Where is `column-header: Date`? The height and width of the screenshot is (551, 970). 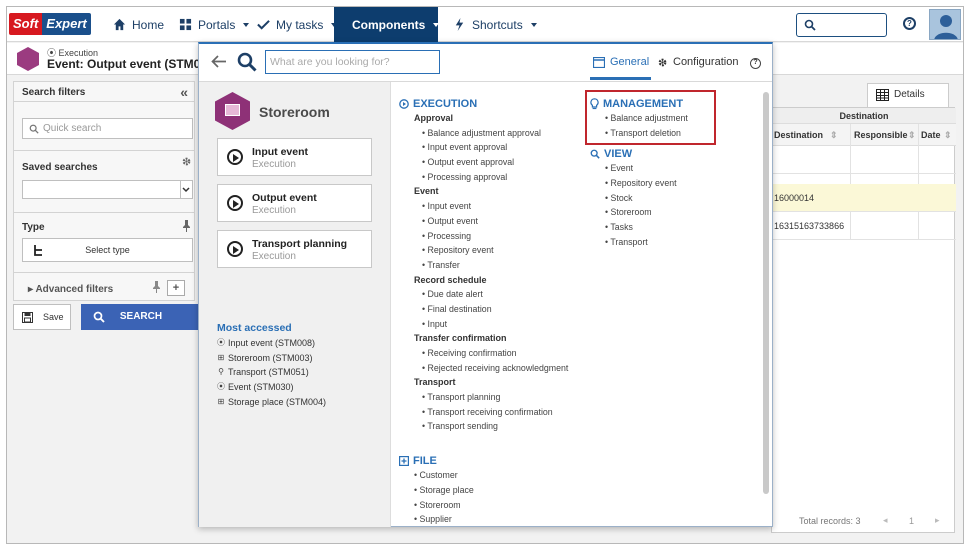
column-header: Date is located at coordinates (931, 135).